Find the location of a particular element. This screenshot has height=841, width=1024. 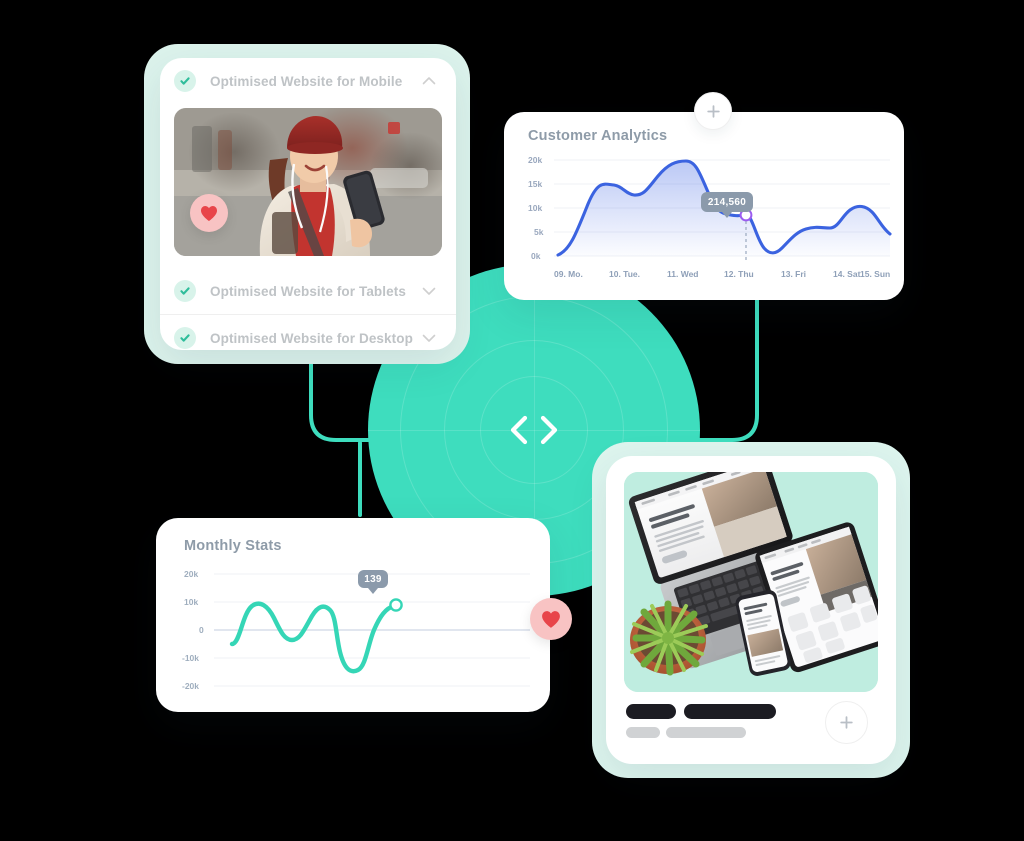

accordion-label: Optimised Website for Desktop is located at coordinates (311, 338).